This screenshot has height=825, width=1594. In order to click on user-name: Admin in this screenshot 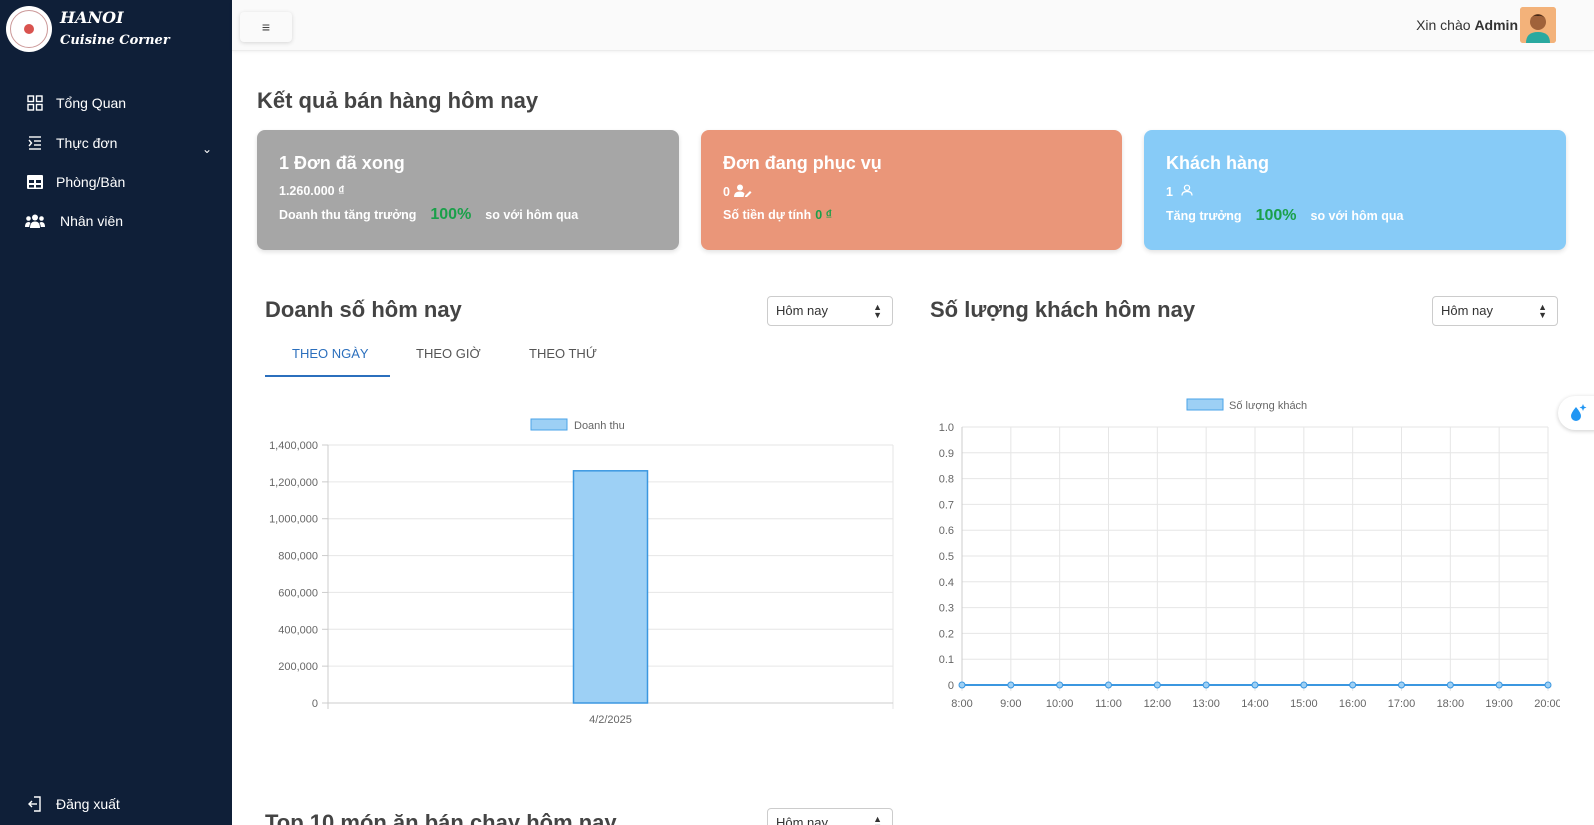, I will do `click(1496, 25)`.